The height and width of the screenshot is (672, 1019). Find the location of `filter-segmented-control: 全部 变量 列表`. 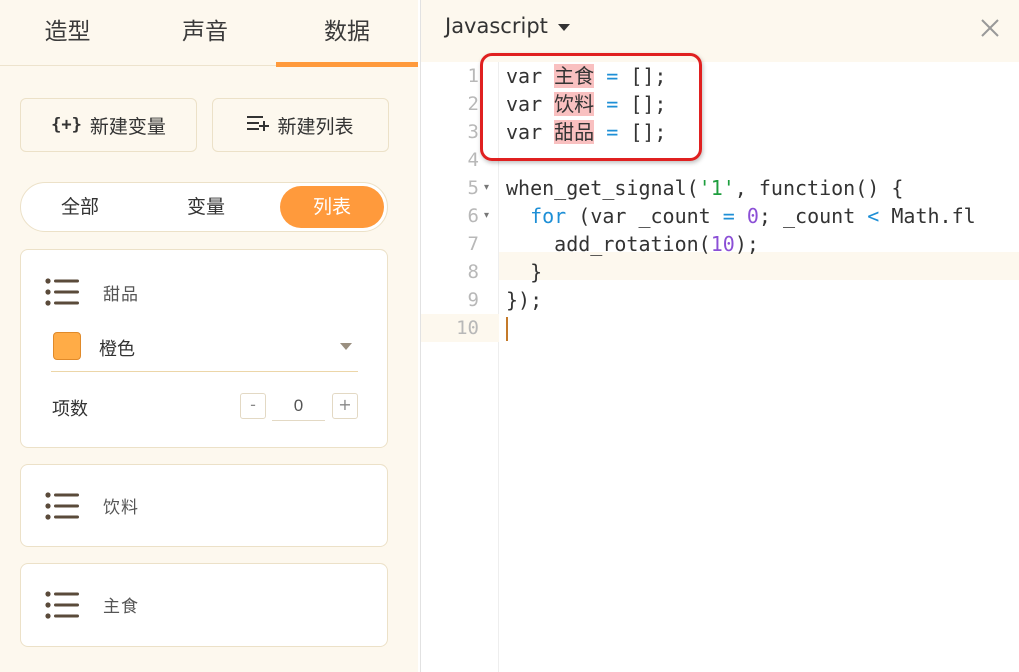

filter-segmented-control: 全部 变量 列表 is located at coordinates (204, 207).